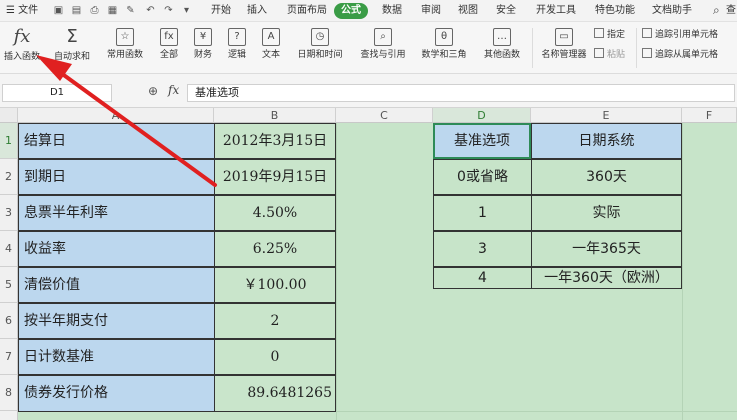 The image size is (737, 420). Describe the element at coordinates (351, 11) in the screenshot. I see `menu-item-formulas: 公式` at that location.